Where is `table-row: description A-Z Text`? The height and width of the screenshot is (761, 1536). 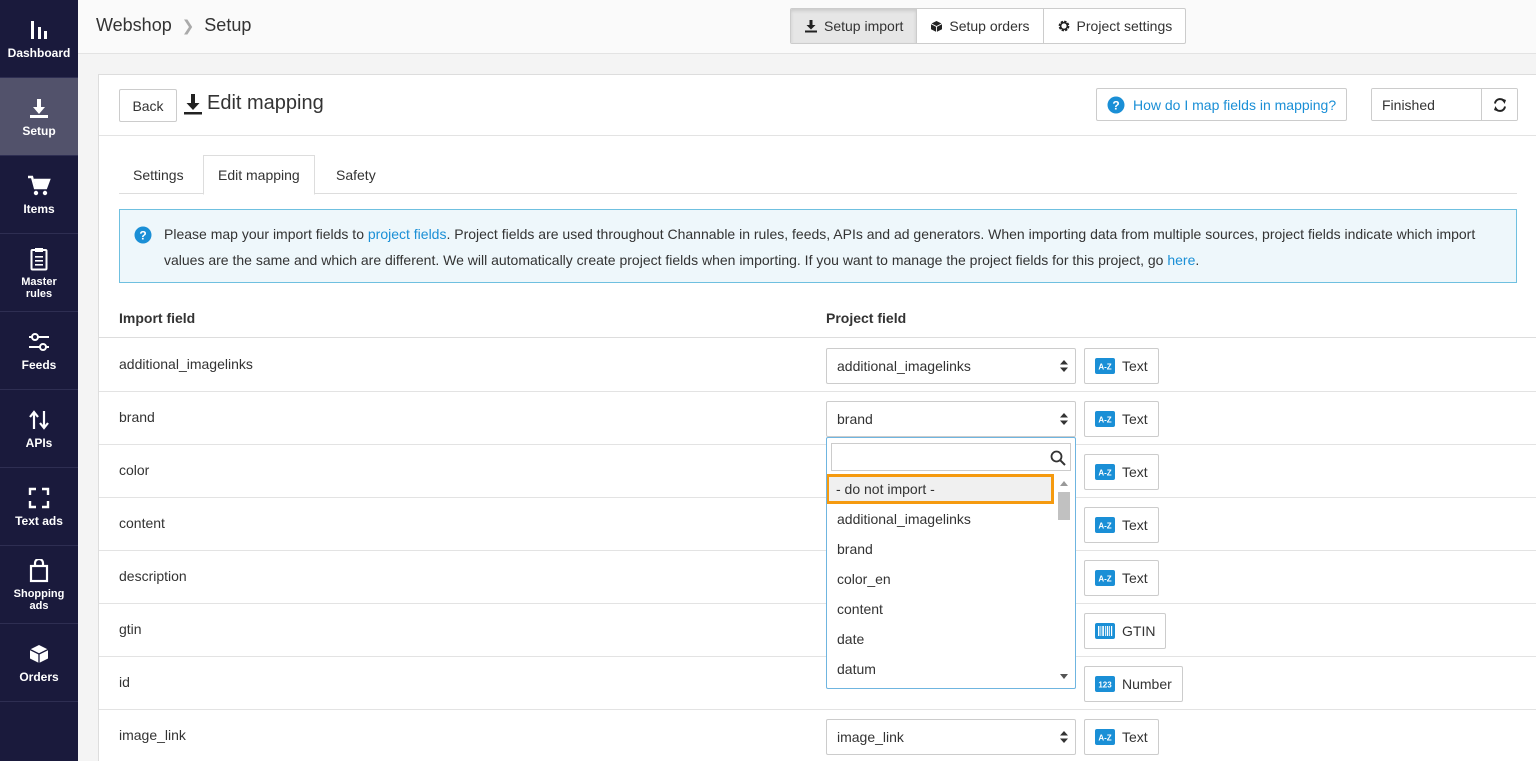
table-row: description A-Z Text is located at coordinates (817, 577).